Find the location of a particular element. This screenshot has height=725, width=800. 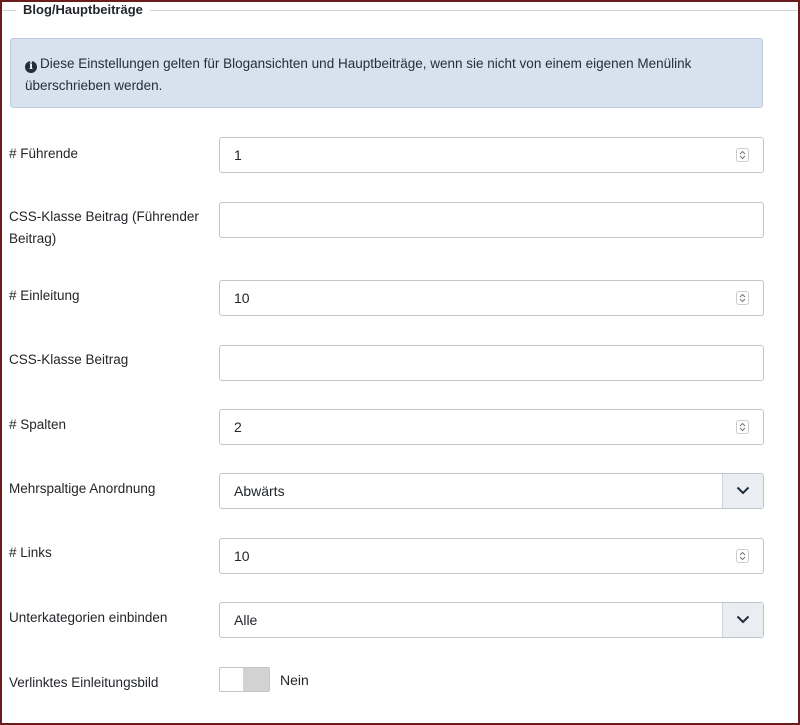

label-links: # Links is located at coordinates (30, 552).